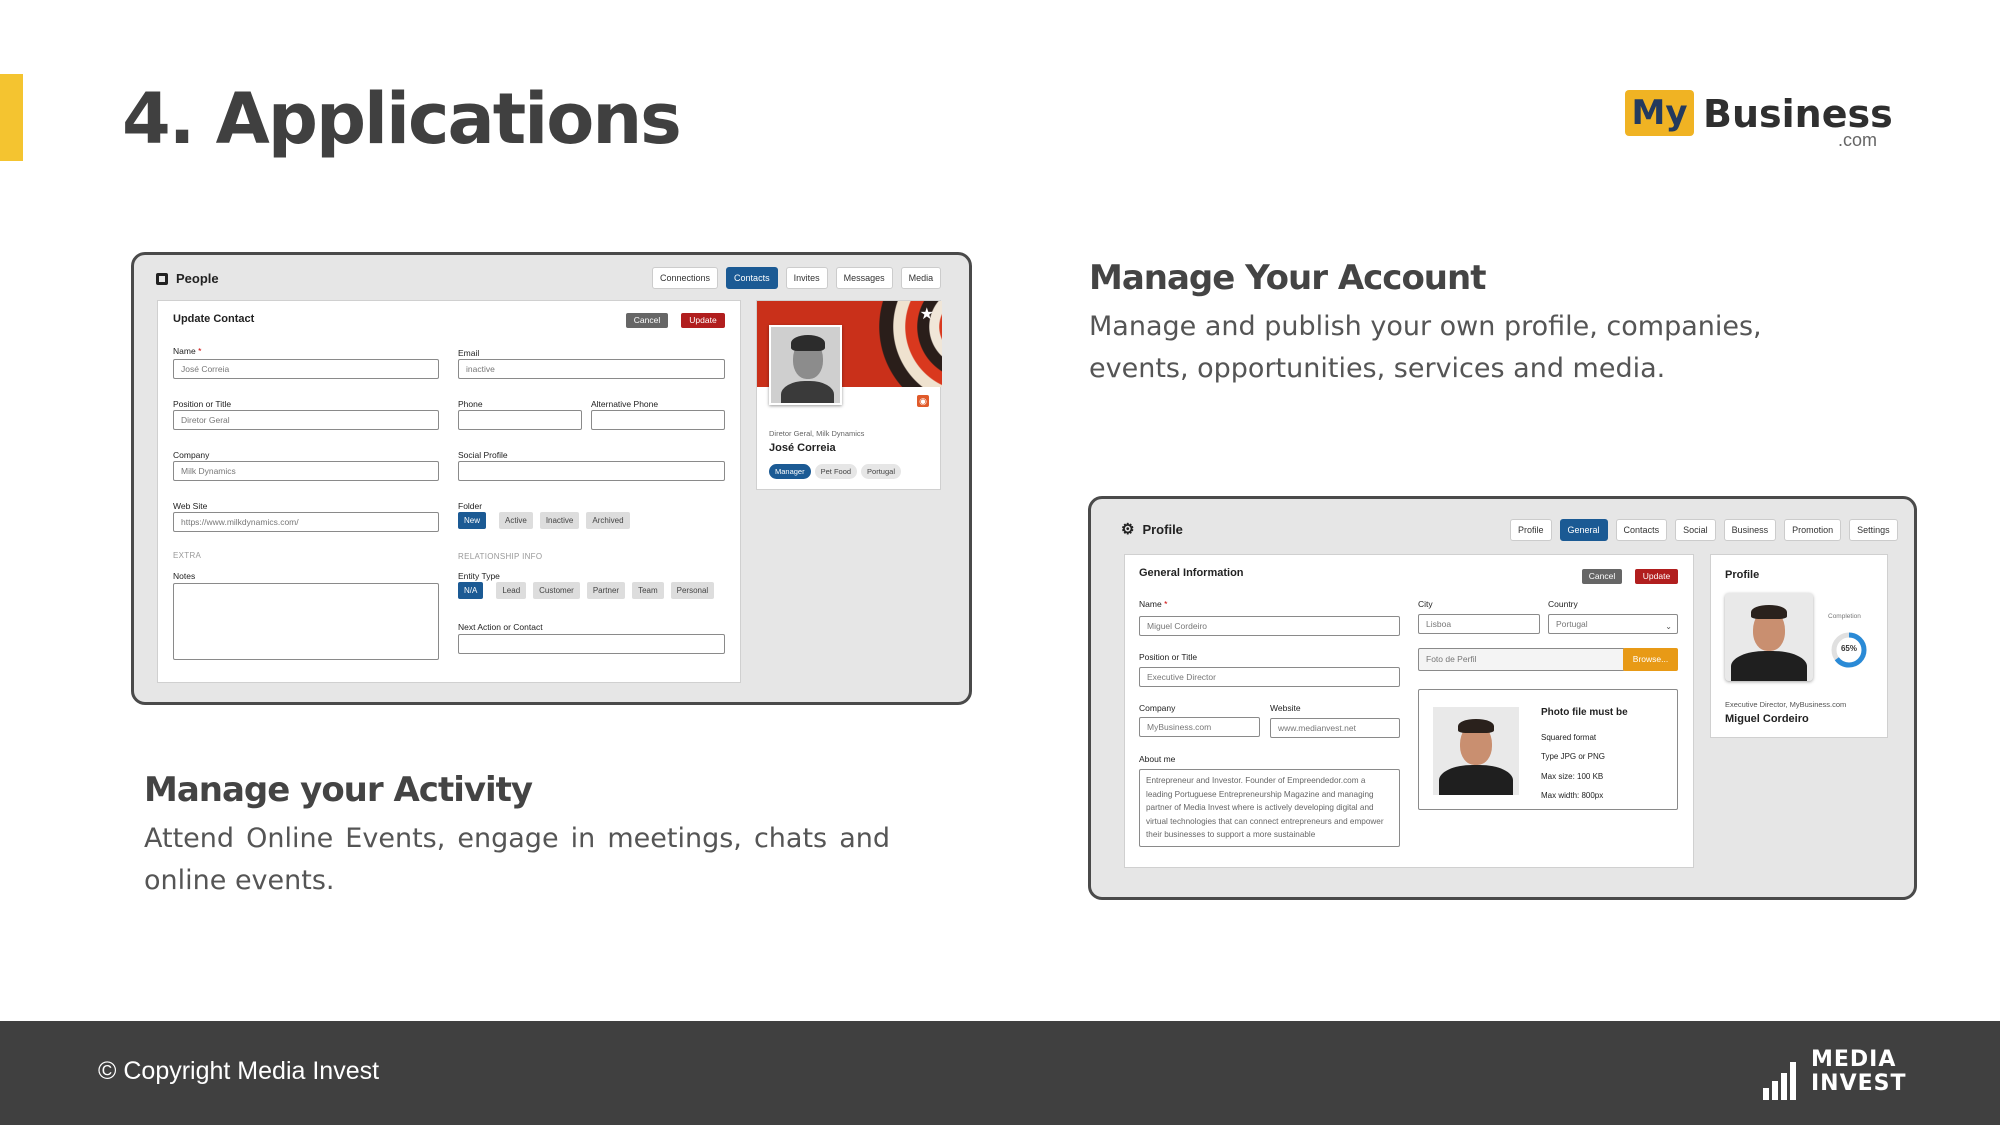 The image size is (2000, 1125). I want to click on preview-hair, so click(1476, 726).